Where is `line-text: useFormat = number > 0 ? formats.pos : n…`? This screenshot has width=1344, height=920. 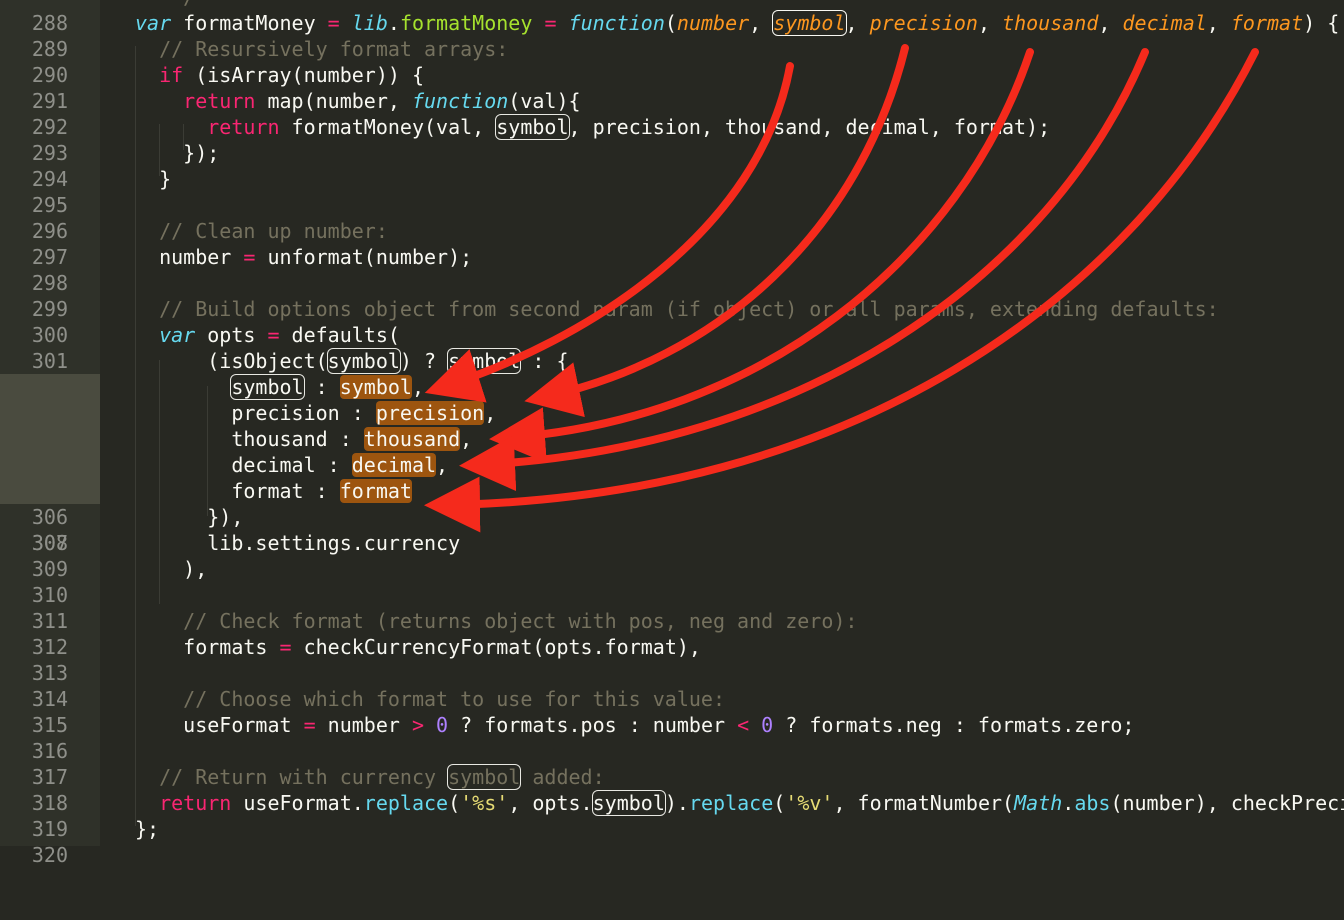
line-text: useFormat = number > 0 ? formats.pos : n… is located at coordinates (635, 725).